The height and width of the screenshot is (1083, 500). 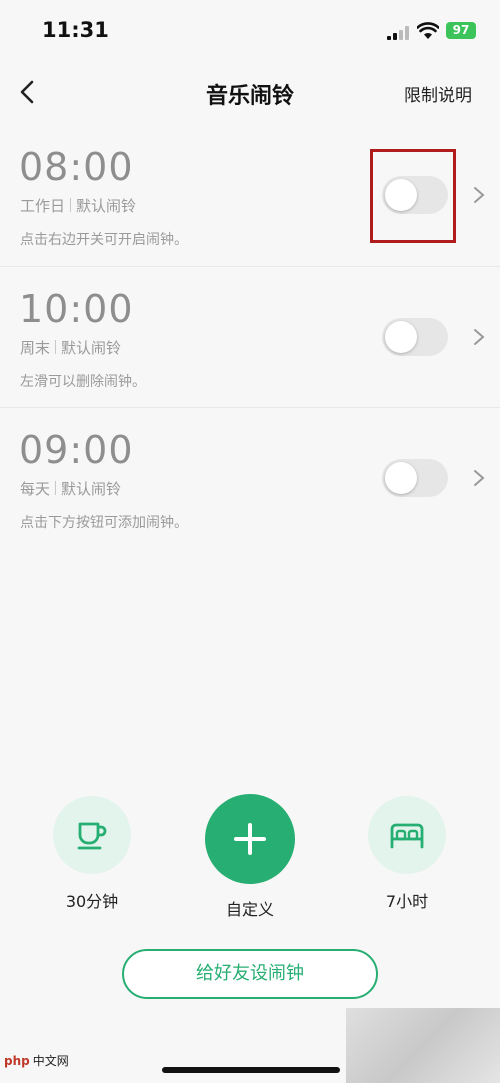 I want to click on coffee-cup-icon, so click(x=92, y=836).